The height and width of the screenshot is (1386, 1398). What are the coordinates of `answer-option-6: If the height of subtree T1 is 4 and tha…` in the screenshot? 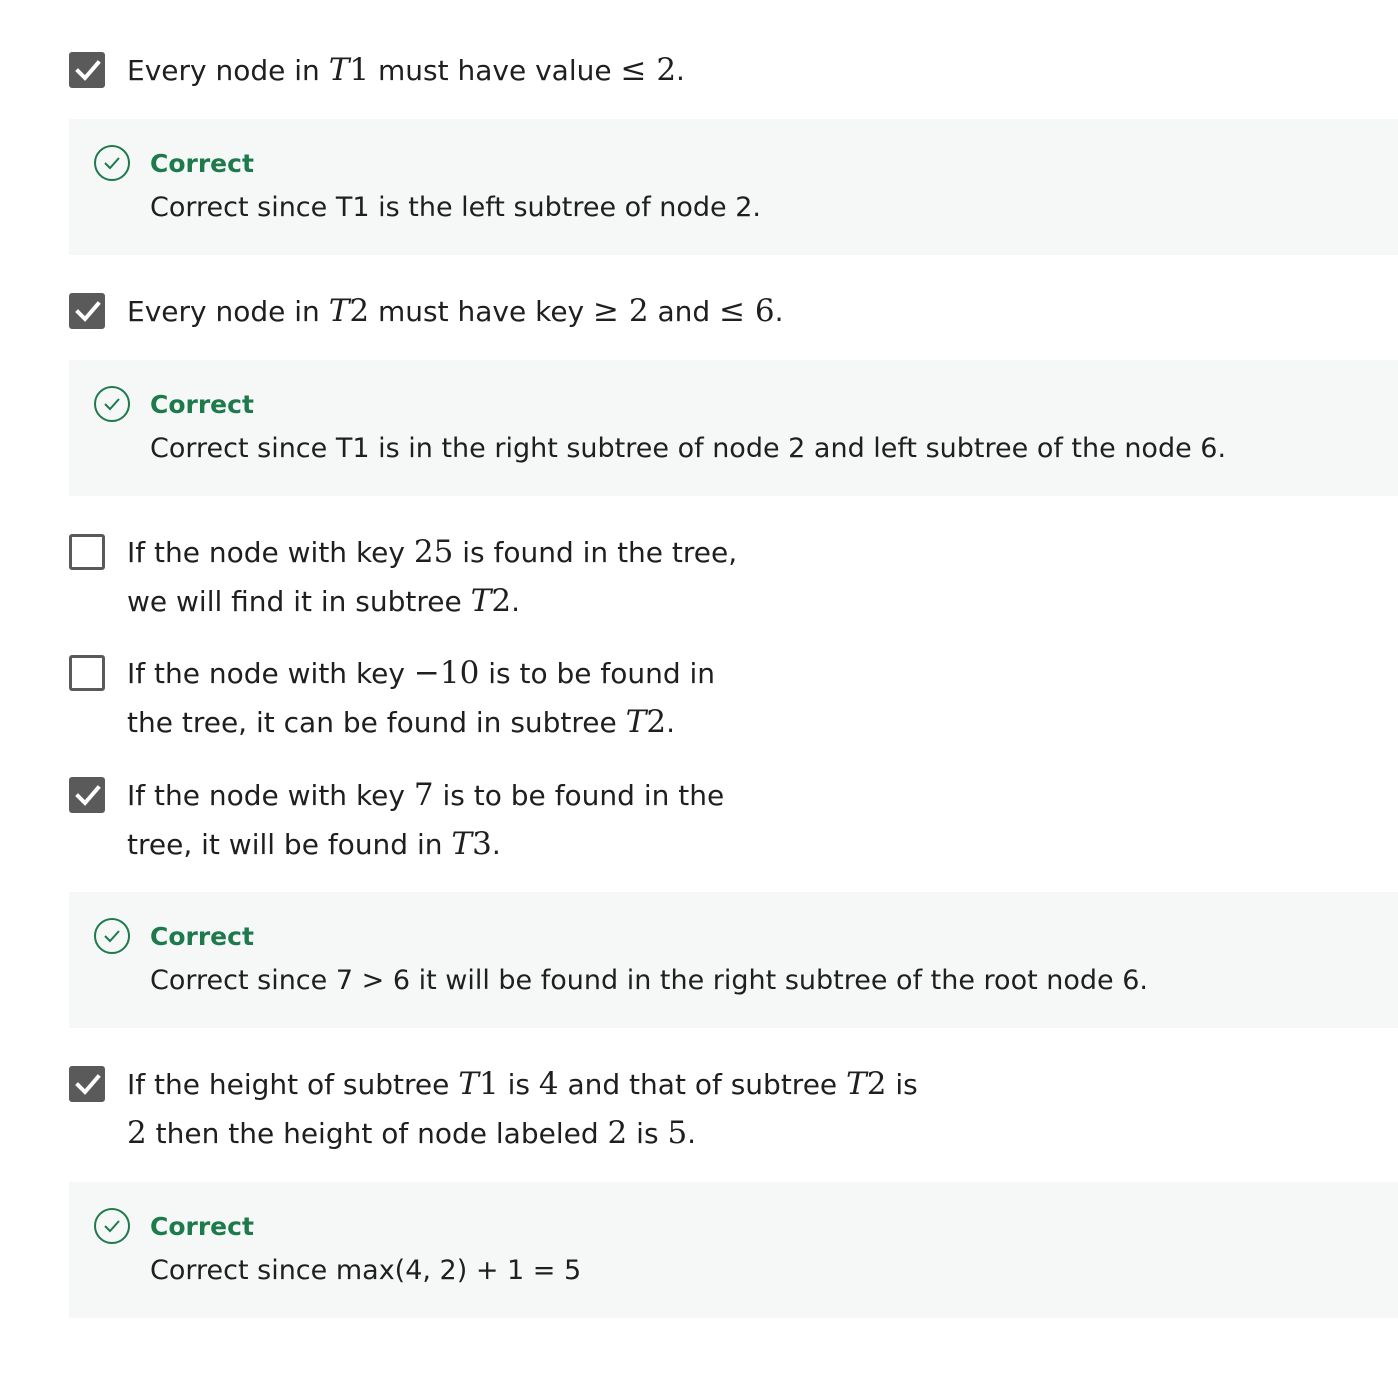 It's located at (733, 1111).